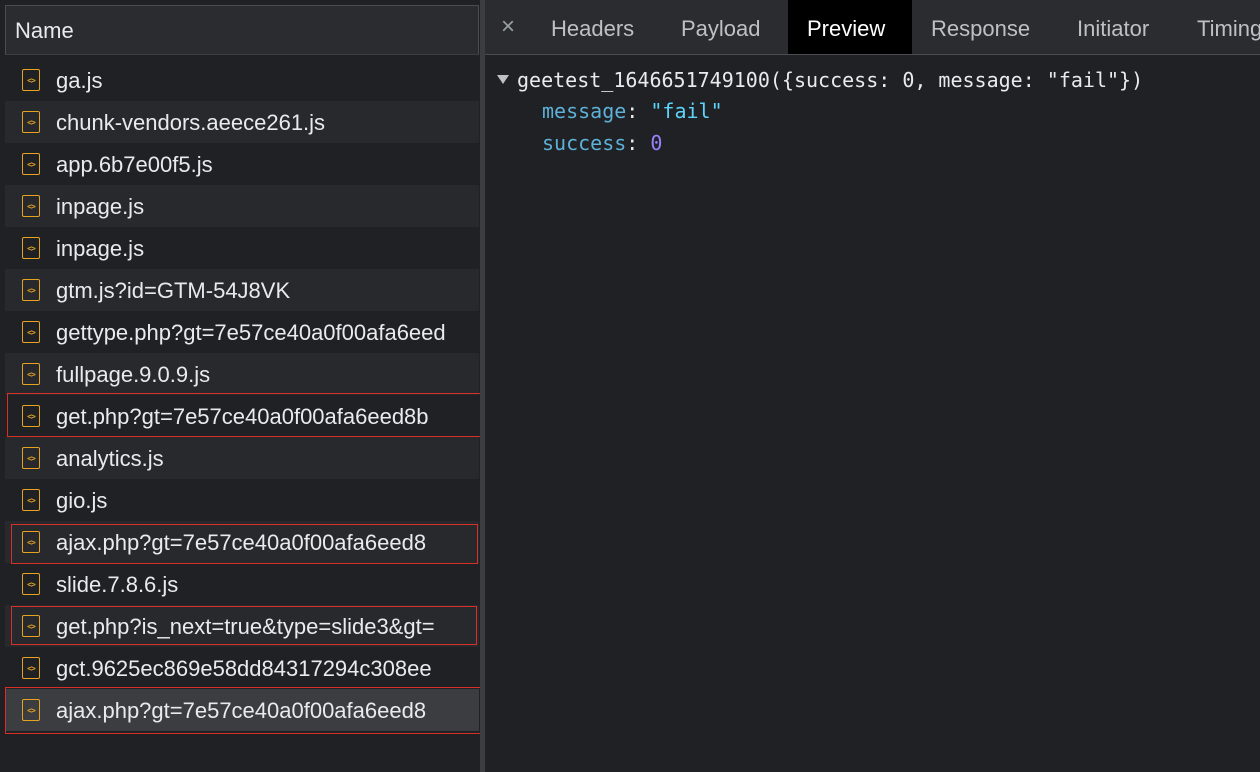 The width and height of the screenshot is (1260, 772). What do you see at coordinates (133, 374) in the screenshot?
I see `request-name: fullpage.9.0.9.js` at bounding box center [133, 374].